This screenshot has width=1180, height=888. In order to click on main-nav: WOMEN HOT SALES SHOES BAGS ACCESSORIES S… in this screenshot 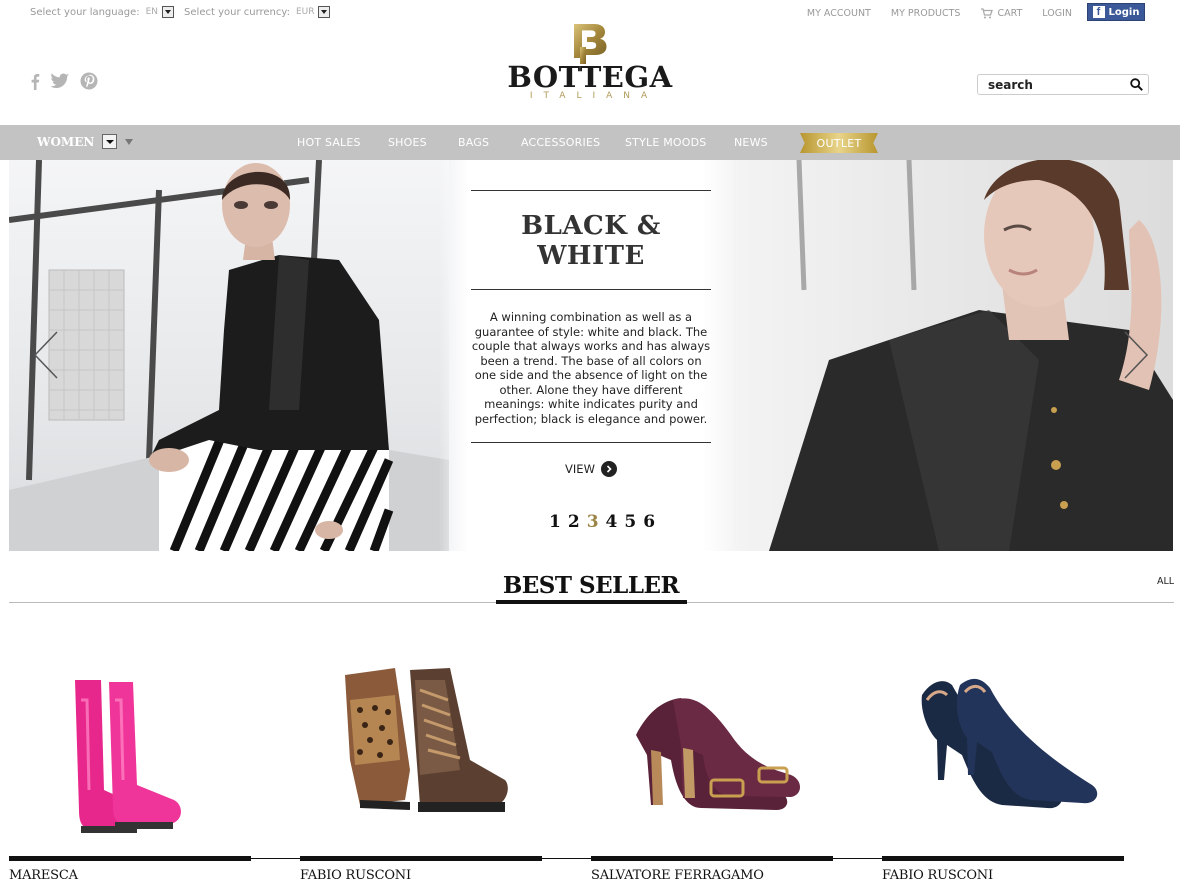, I will do `click(590, 142)`.